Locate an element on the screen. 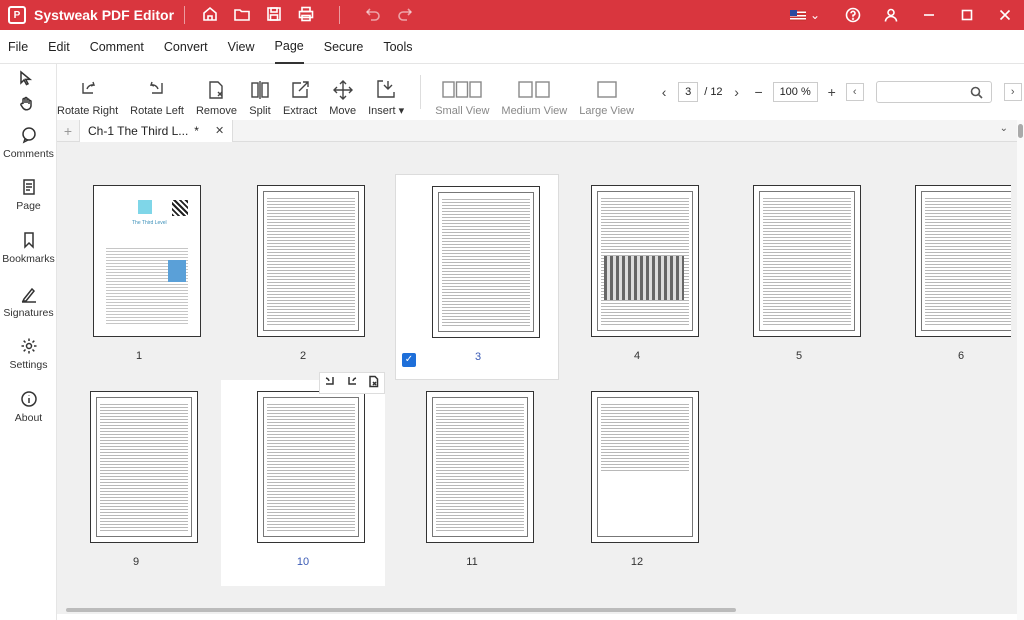  page-thumbnail: 6 is located at coordinates (945, 277).